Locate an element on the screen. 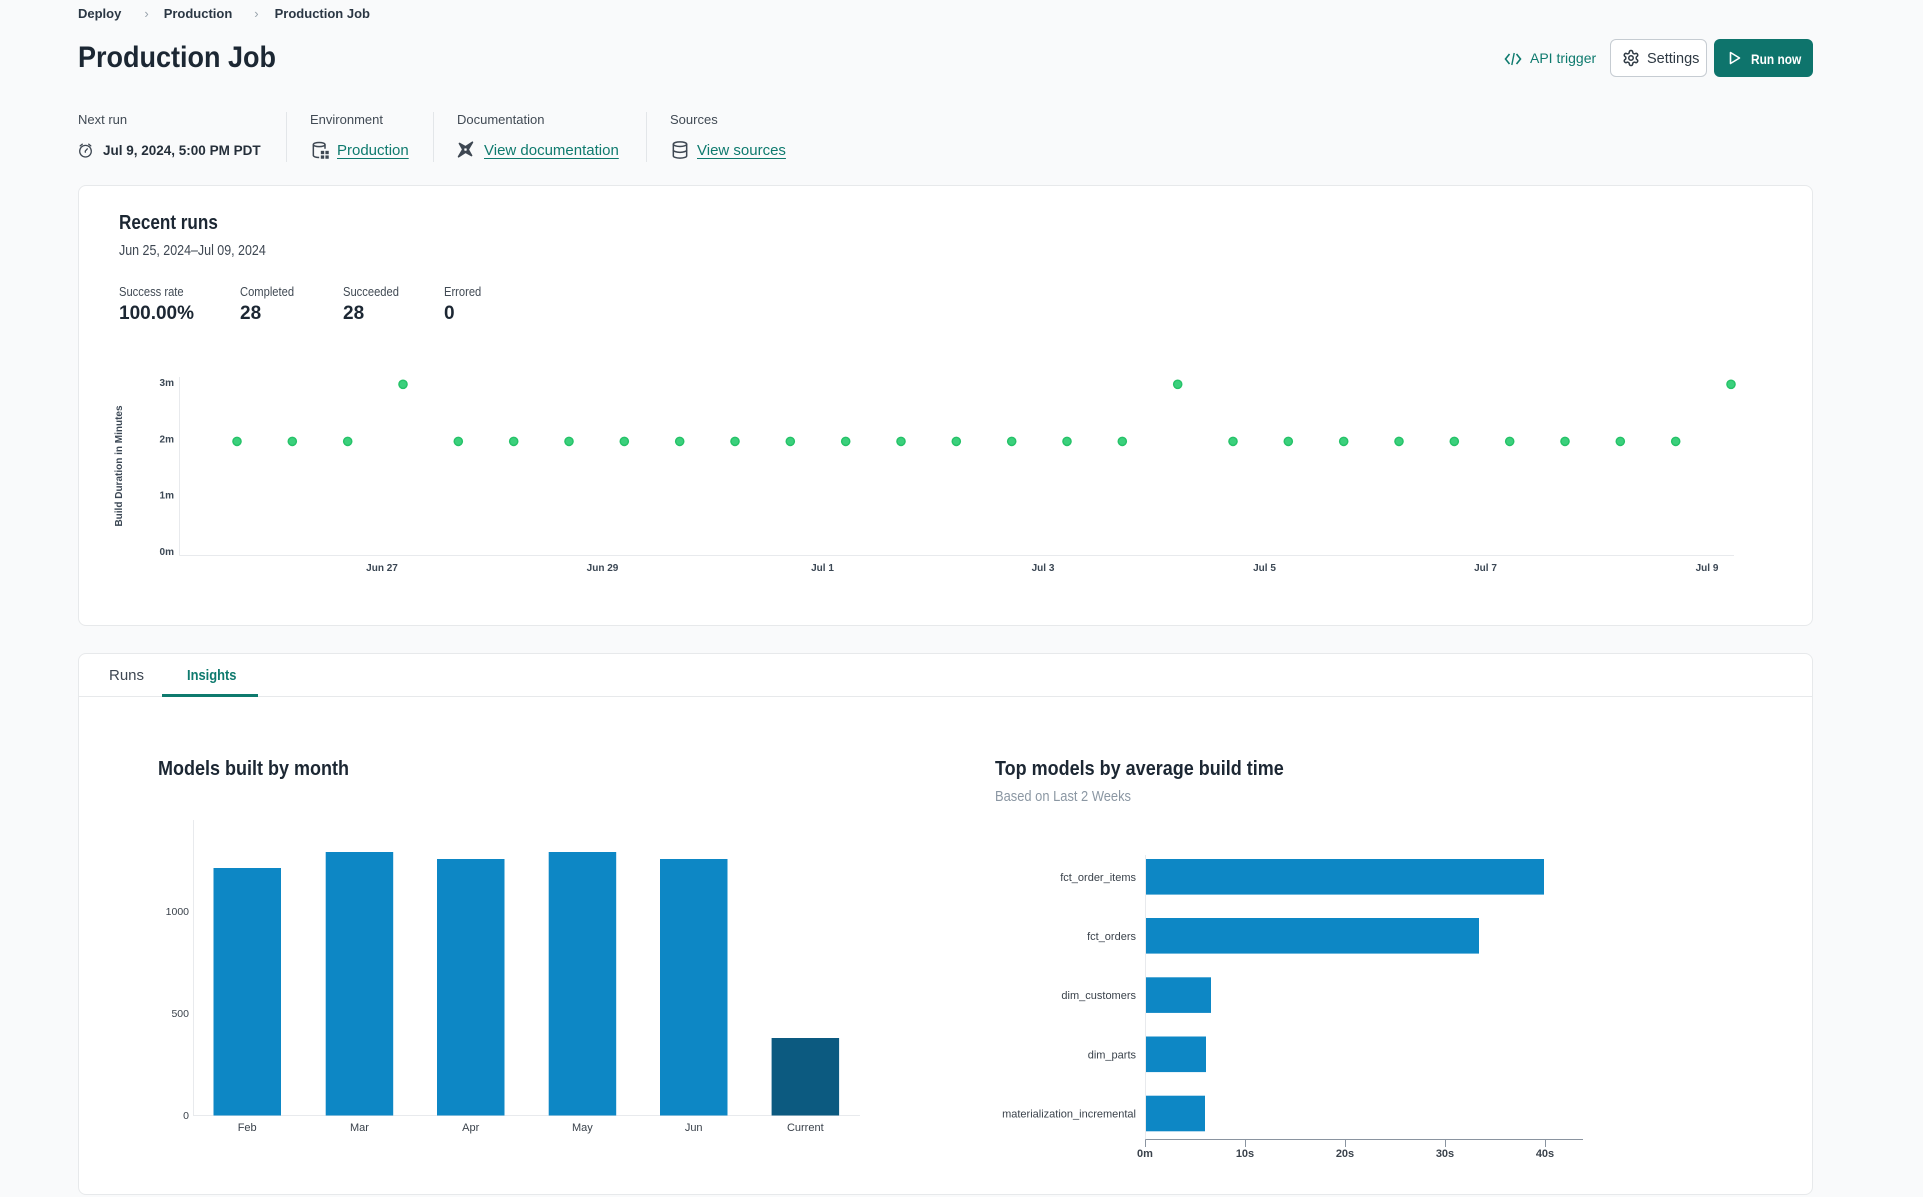  svg-text: Jun 27 is located at coordinates (382, 568).